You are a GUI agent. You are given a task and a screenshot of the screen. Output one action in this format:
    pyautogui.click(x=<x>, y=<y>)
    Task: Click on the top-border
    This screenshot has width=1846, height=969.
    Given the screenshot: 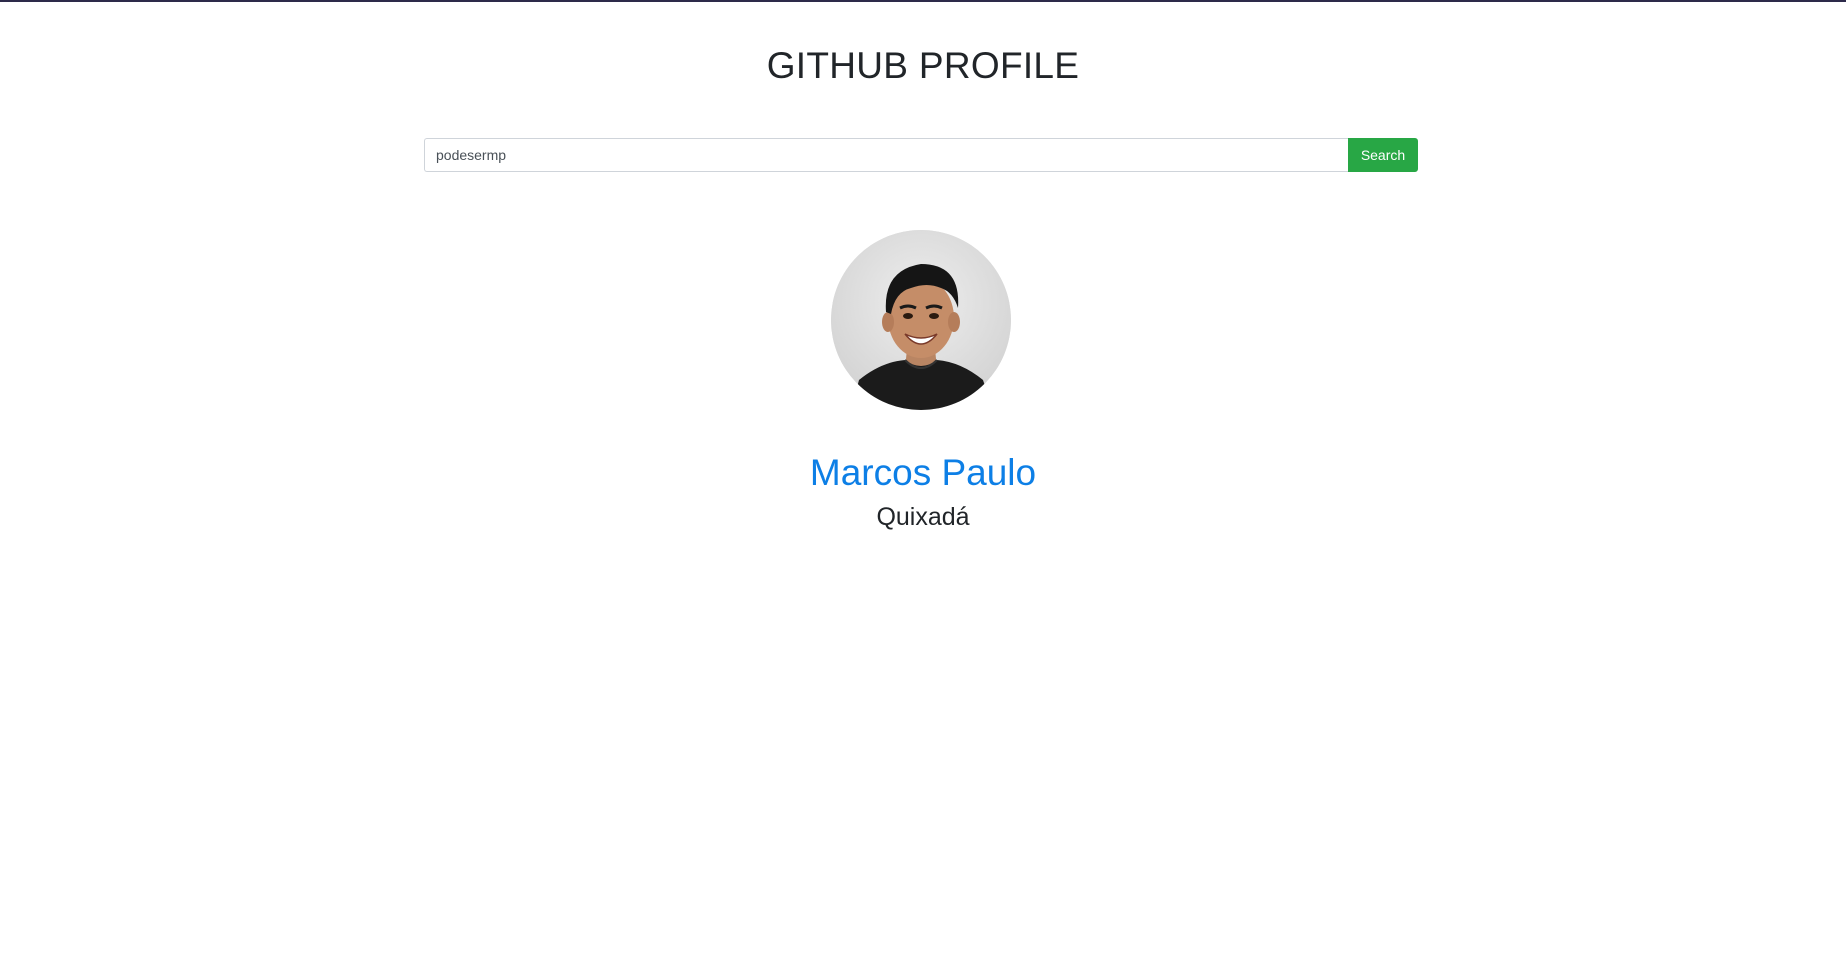 What is the action you would take?
    pyautogui.click(x=923, y=1)
    